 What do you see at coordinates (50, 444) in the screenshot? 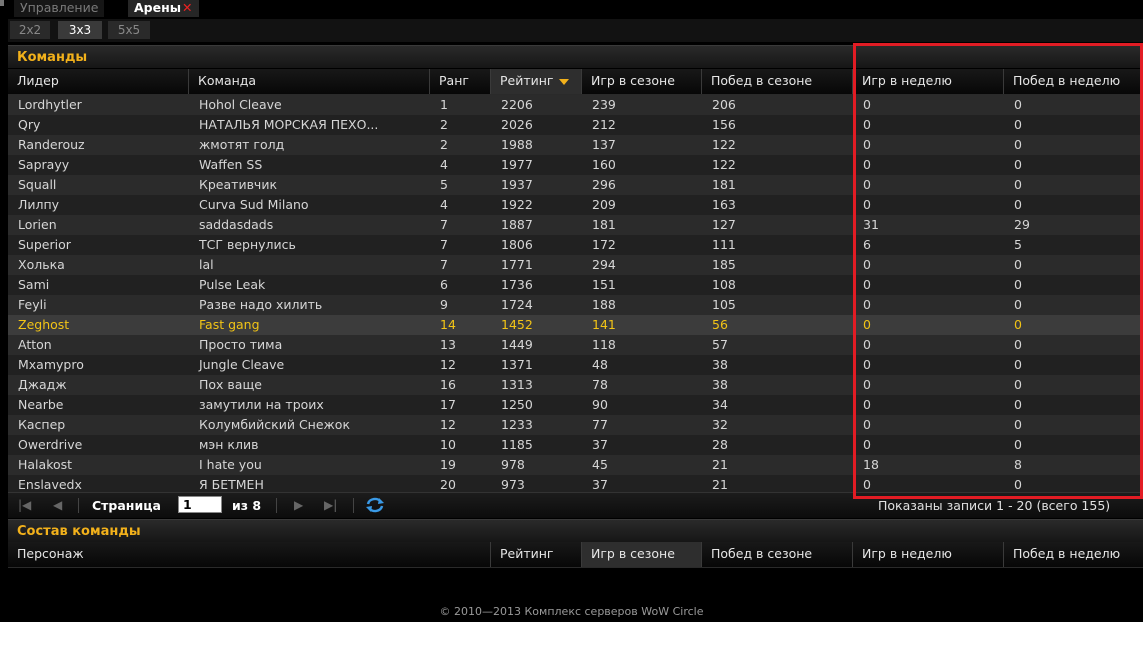
I see `cell-leader: Owerdrive` at bounding box center [50, 444].